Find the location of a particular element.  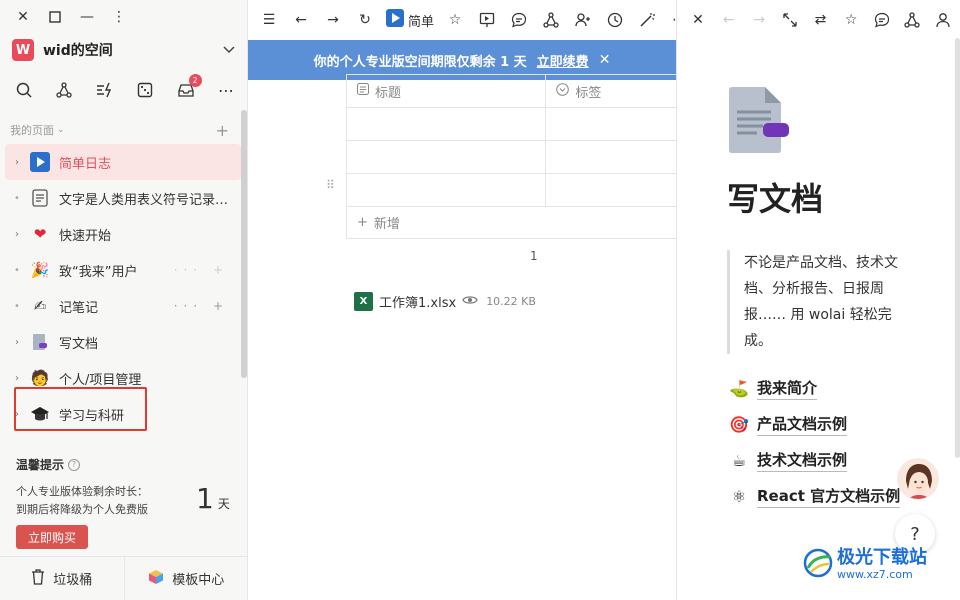

file-attachment: X 工作簿1.xlsx 10.22 KB is located at coordinates (445, 301).